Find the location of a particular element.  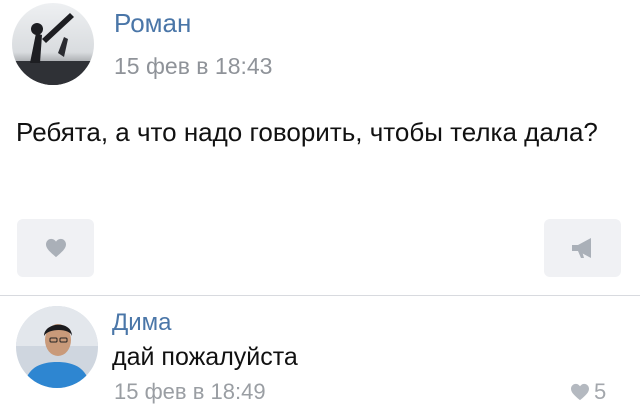

like-button is located at coordinates (55, 248).